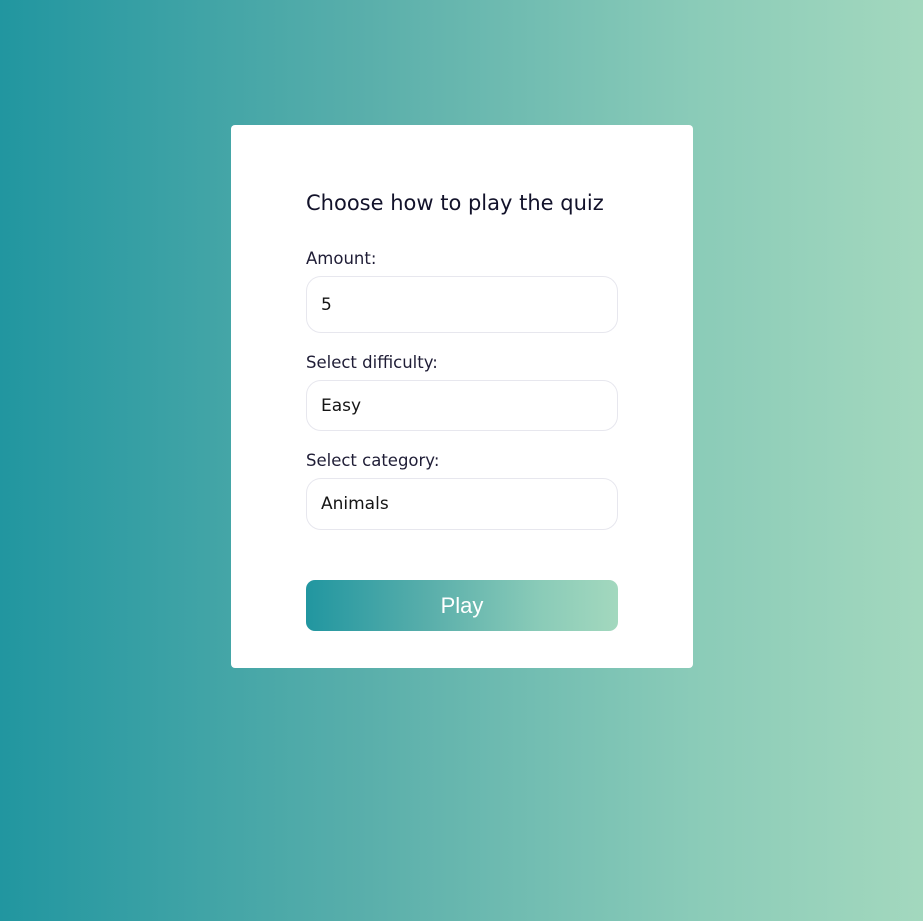 This screenshot has width=923, height=921. I want to click on play-button: Play, so click(462, 605).